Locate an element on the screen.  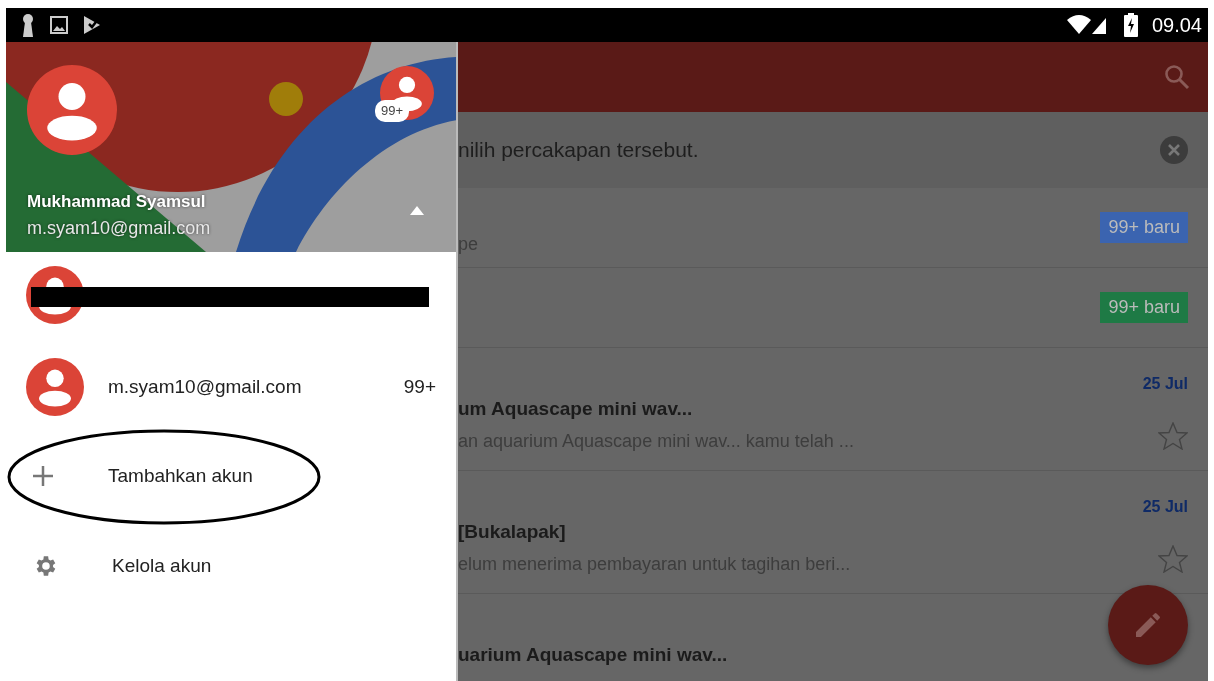
banner-text: nilih percakapan tersebut. is located at coordinates (578, 150).